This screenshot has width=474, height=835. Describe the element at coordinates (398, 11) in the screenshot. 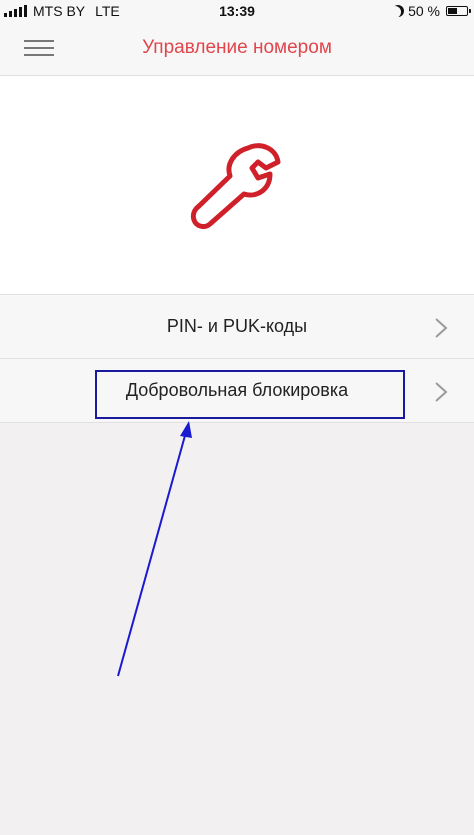

I see `do-not-disturb-icon` at that location.